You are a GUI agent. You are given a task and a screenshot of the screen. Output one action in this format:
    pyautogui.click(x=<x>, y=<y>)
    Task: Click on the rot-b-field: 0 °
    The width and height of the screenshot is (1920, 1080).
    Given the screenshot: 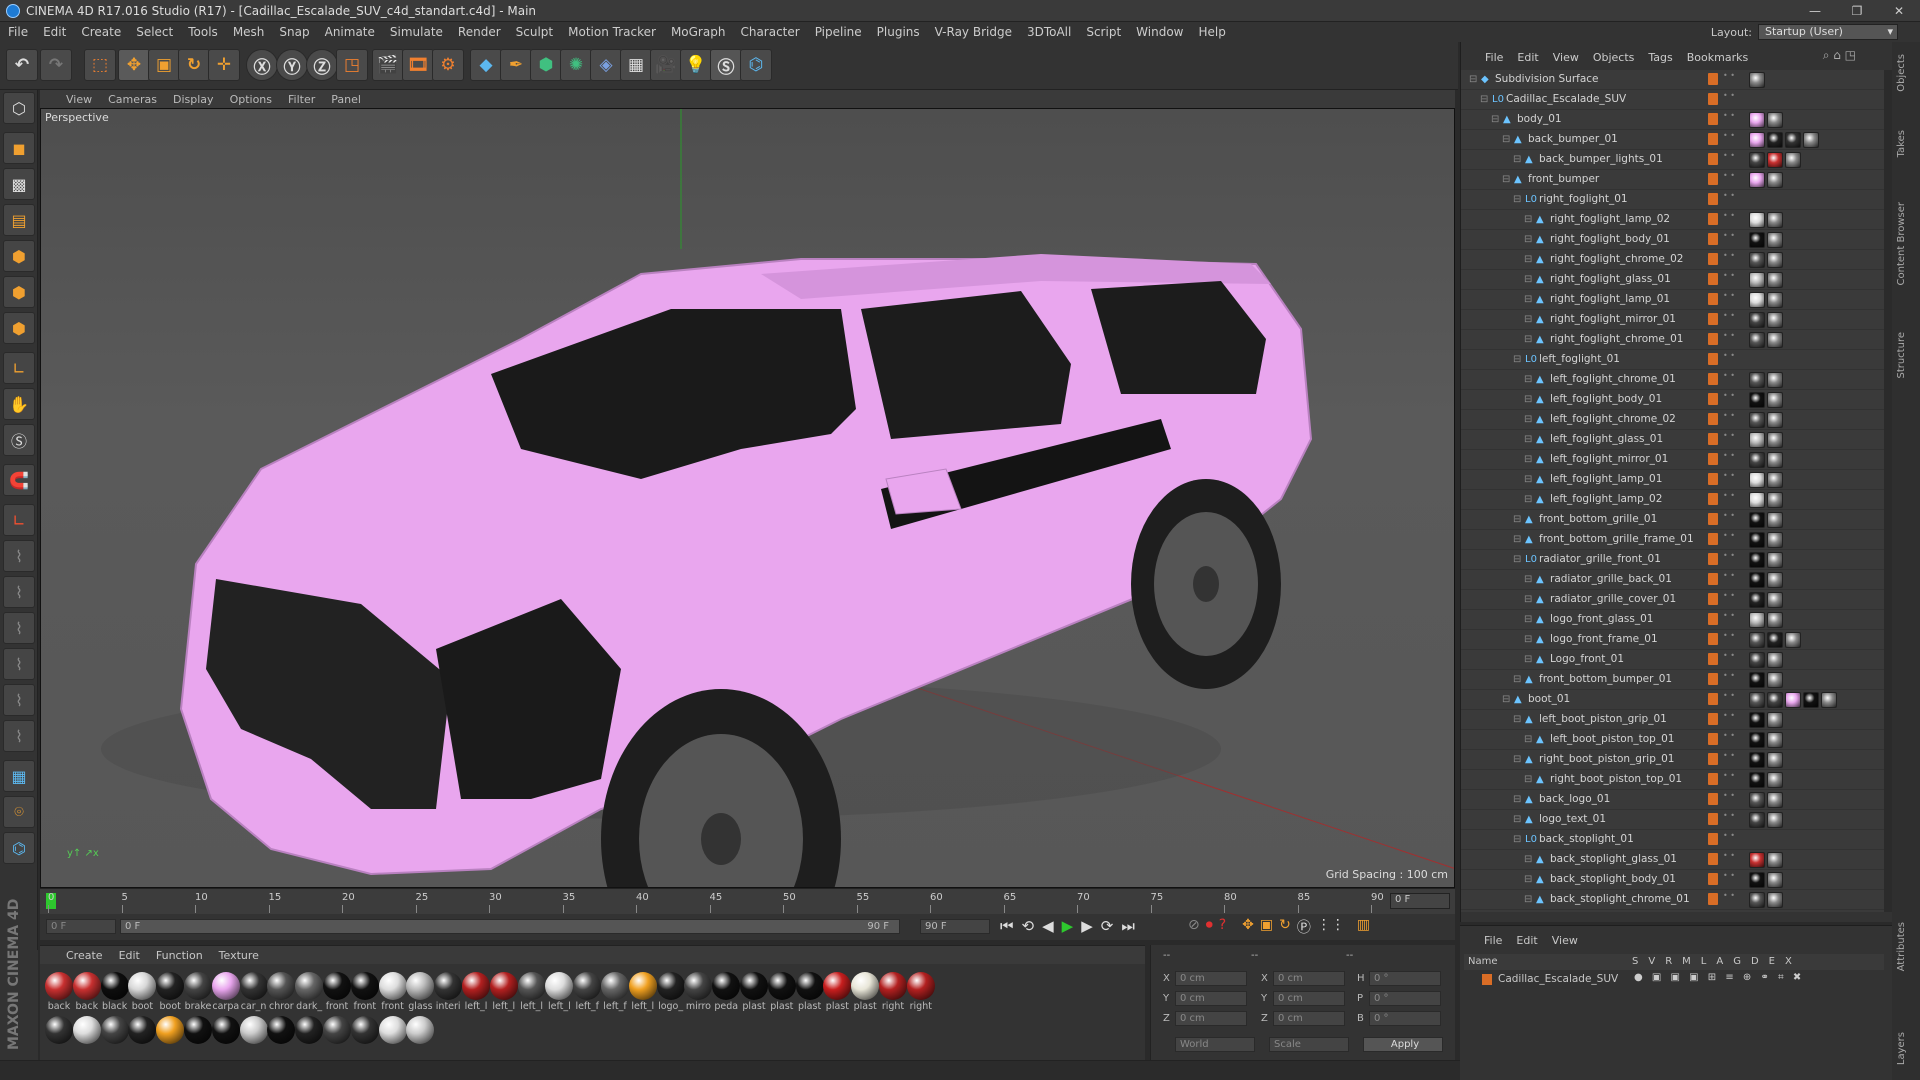 What is the action you would take?
    pyautogui.click(x=1405, y=1018)
    